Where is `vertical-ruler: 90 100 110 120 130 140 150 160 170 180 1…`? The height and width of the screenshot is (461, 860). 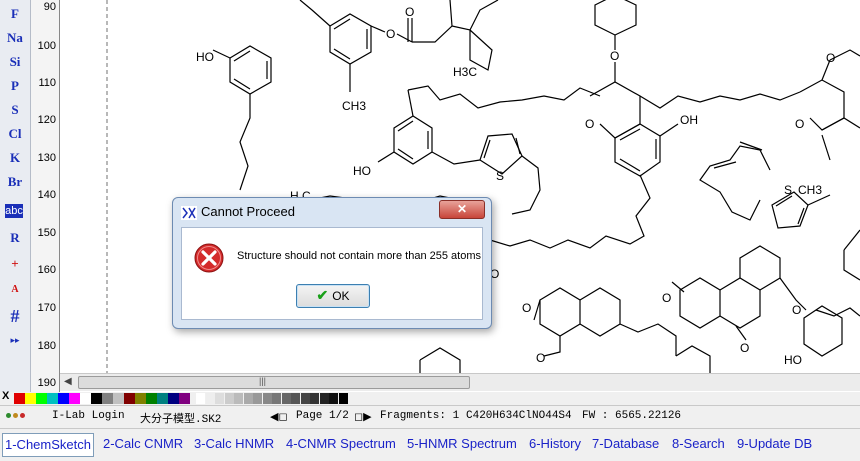 vertical-ruler: 90 100 110 120 130 140 150 160 170 180 1… is located at coordinates (45, 196).